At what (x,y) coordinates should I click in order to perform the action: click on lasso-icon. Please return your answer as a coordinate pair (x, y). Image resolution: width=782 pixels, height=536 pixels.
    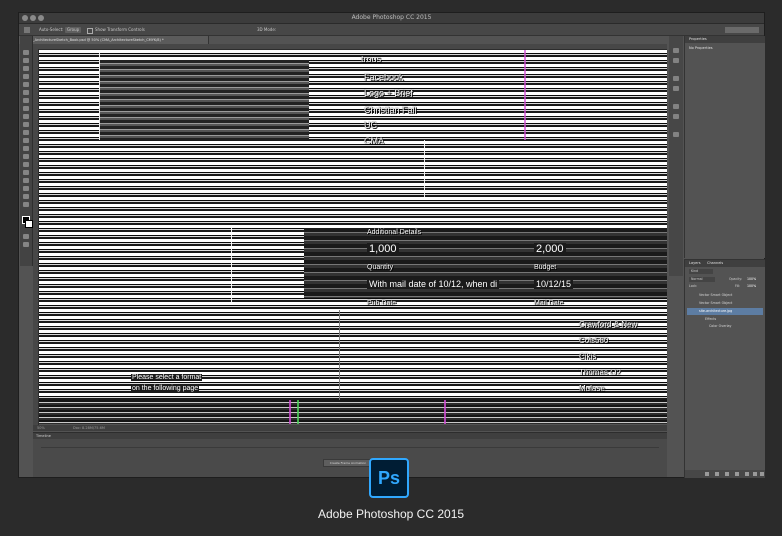
    Looking at the image, I should click on (26, 68).